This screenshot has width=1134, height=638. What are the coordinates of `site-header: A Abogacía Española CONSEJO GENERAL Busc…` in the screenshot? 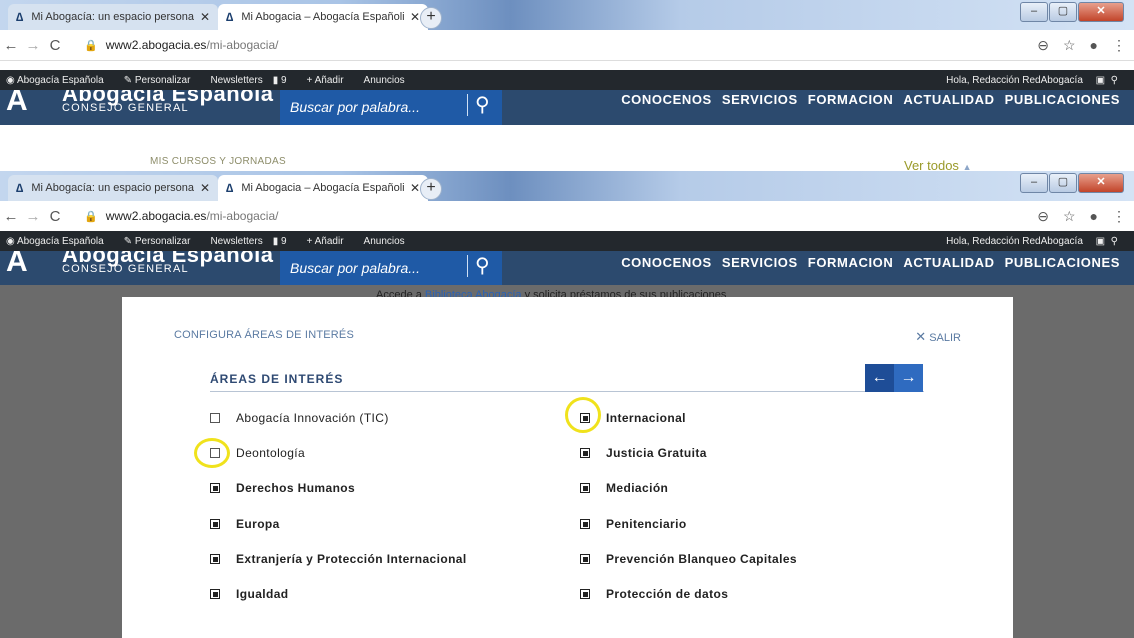 It's located at (567, 107).